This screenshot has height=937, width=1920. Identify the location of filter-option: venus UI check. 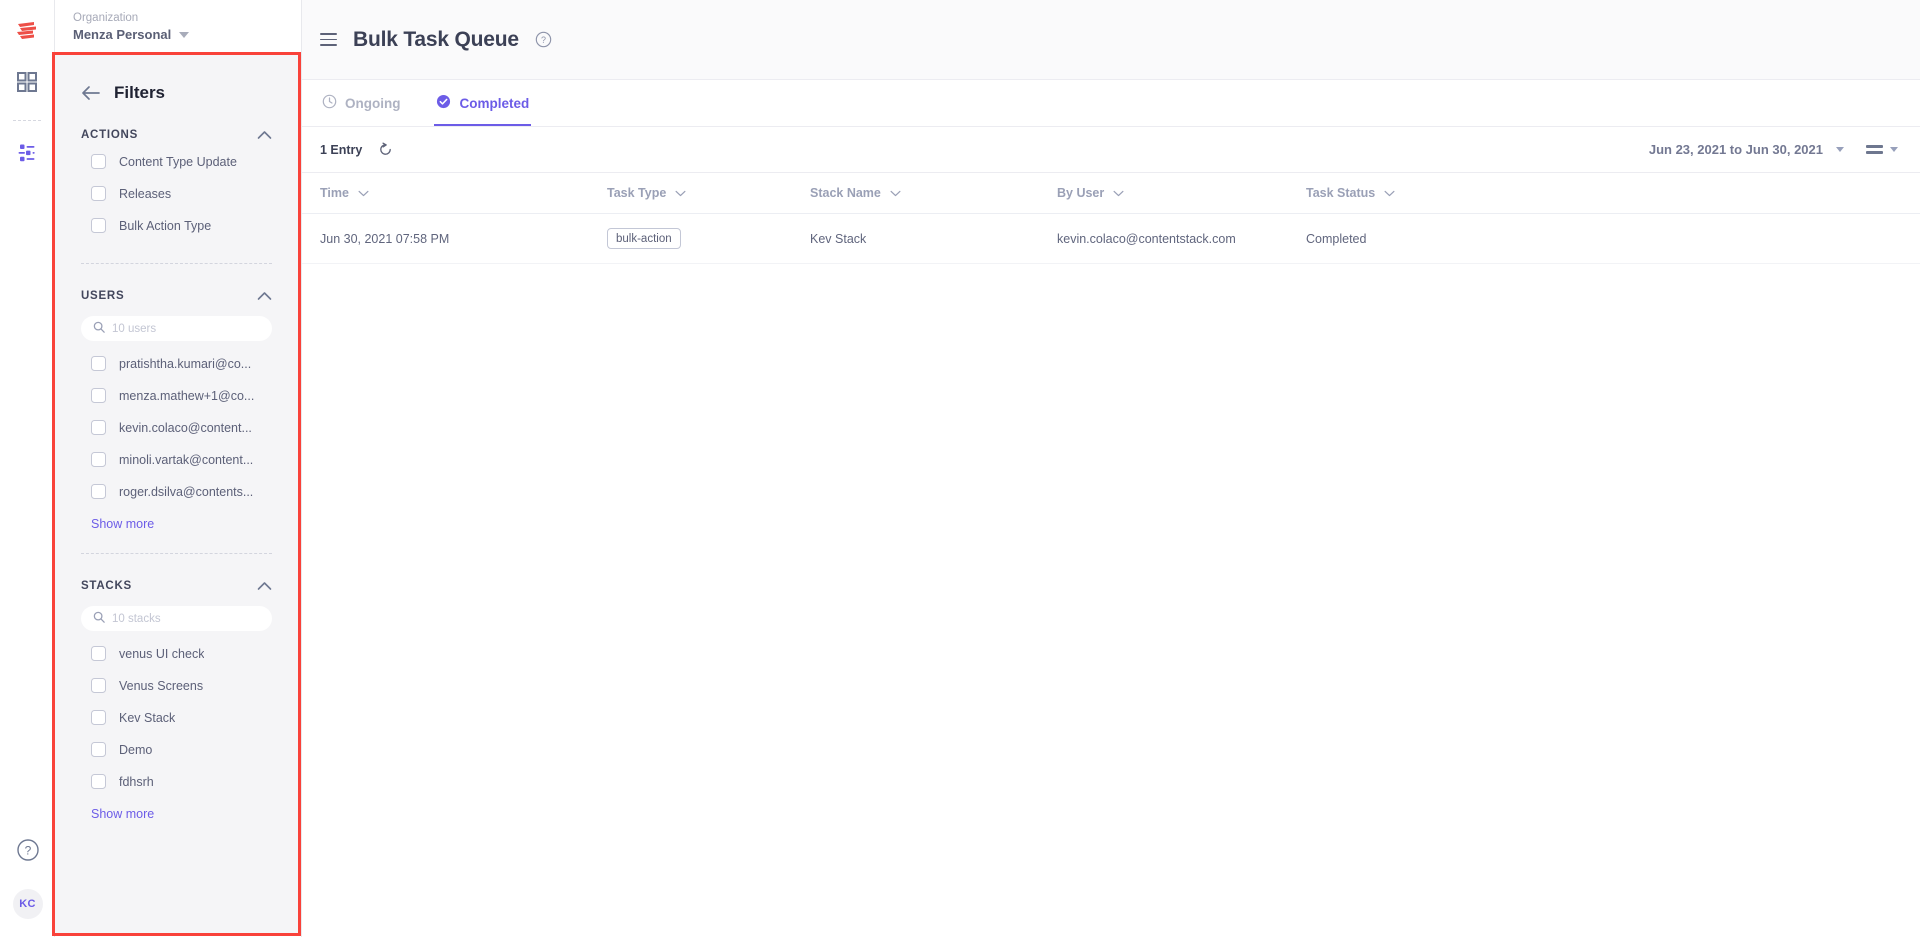
(176, 653).